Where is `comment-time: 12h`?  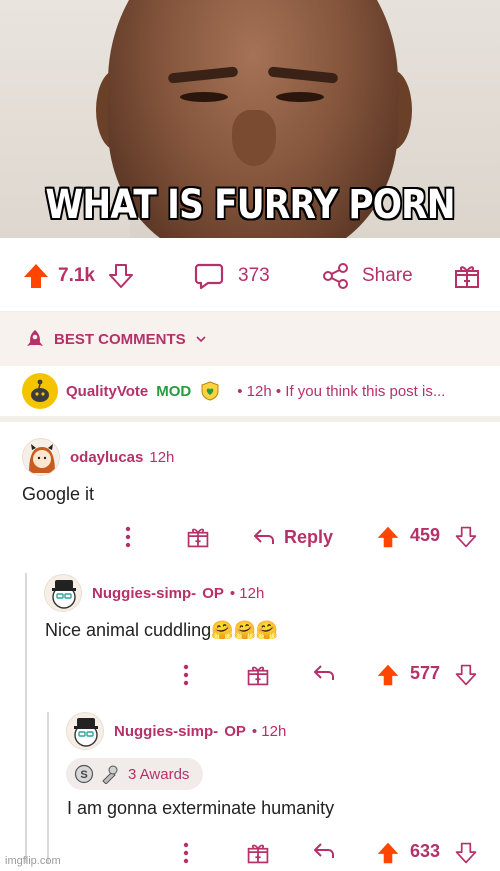
comment-time: 12h is located at coordinates (162, 457).